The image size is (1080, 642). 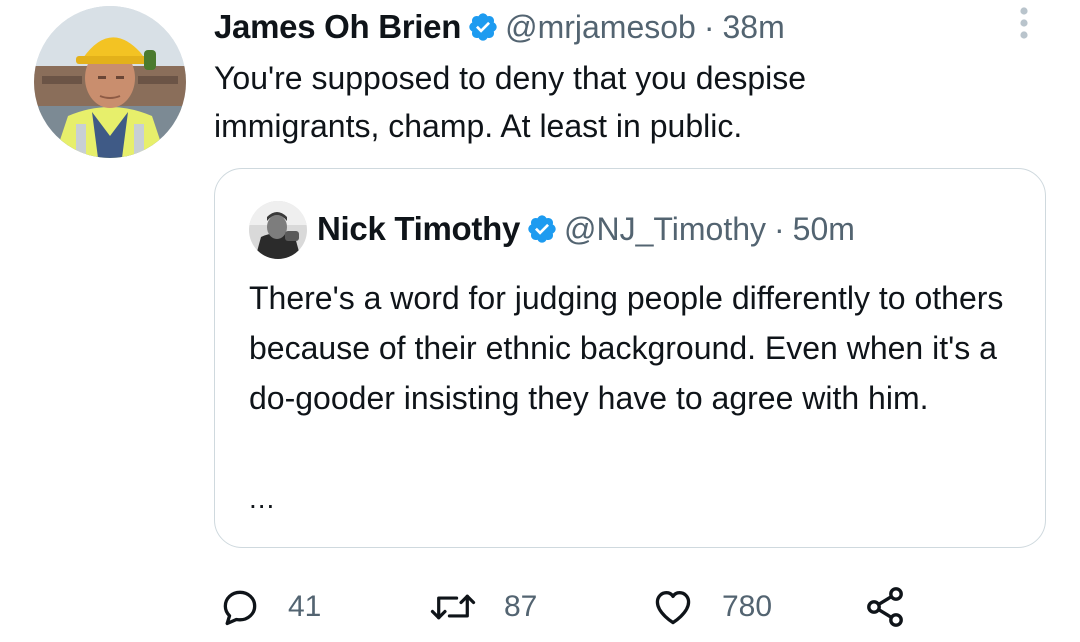 I want to click on tweet-header: James Oh Brien @mrjamesob · 38m, so click(x=499, y=27).